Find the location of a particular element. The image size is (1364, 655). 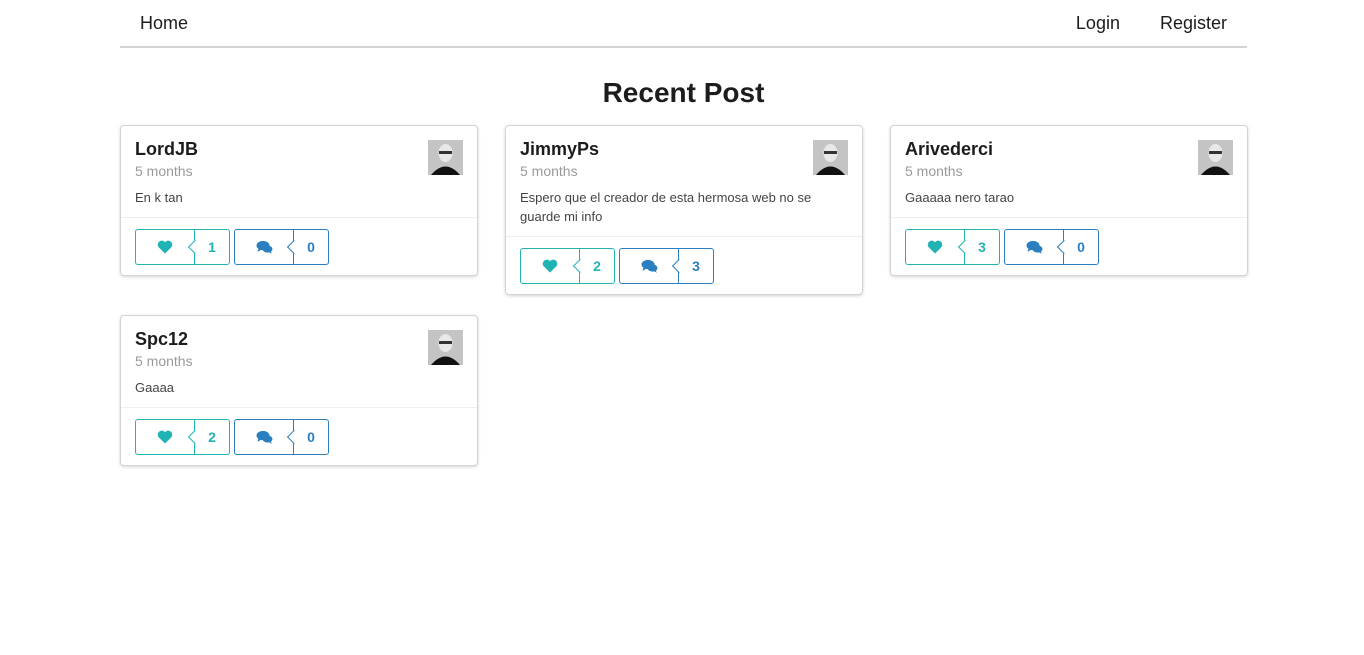

post-card: LordJB 5 months En k tan 1 0 is located at coordinates (299, 200).